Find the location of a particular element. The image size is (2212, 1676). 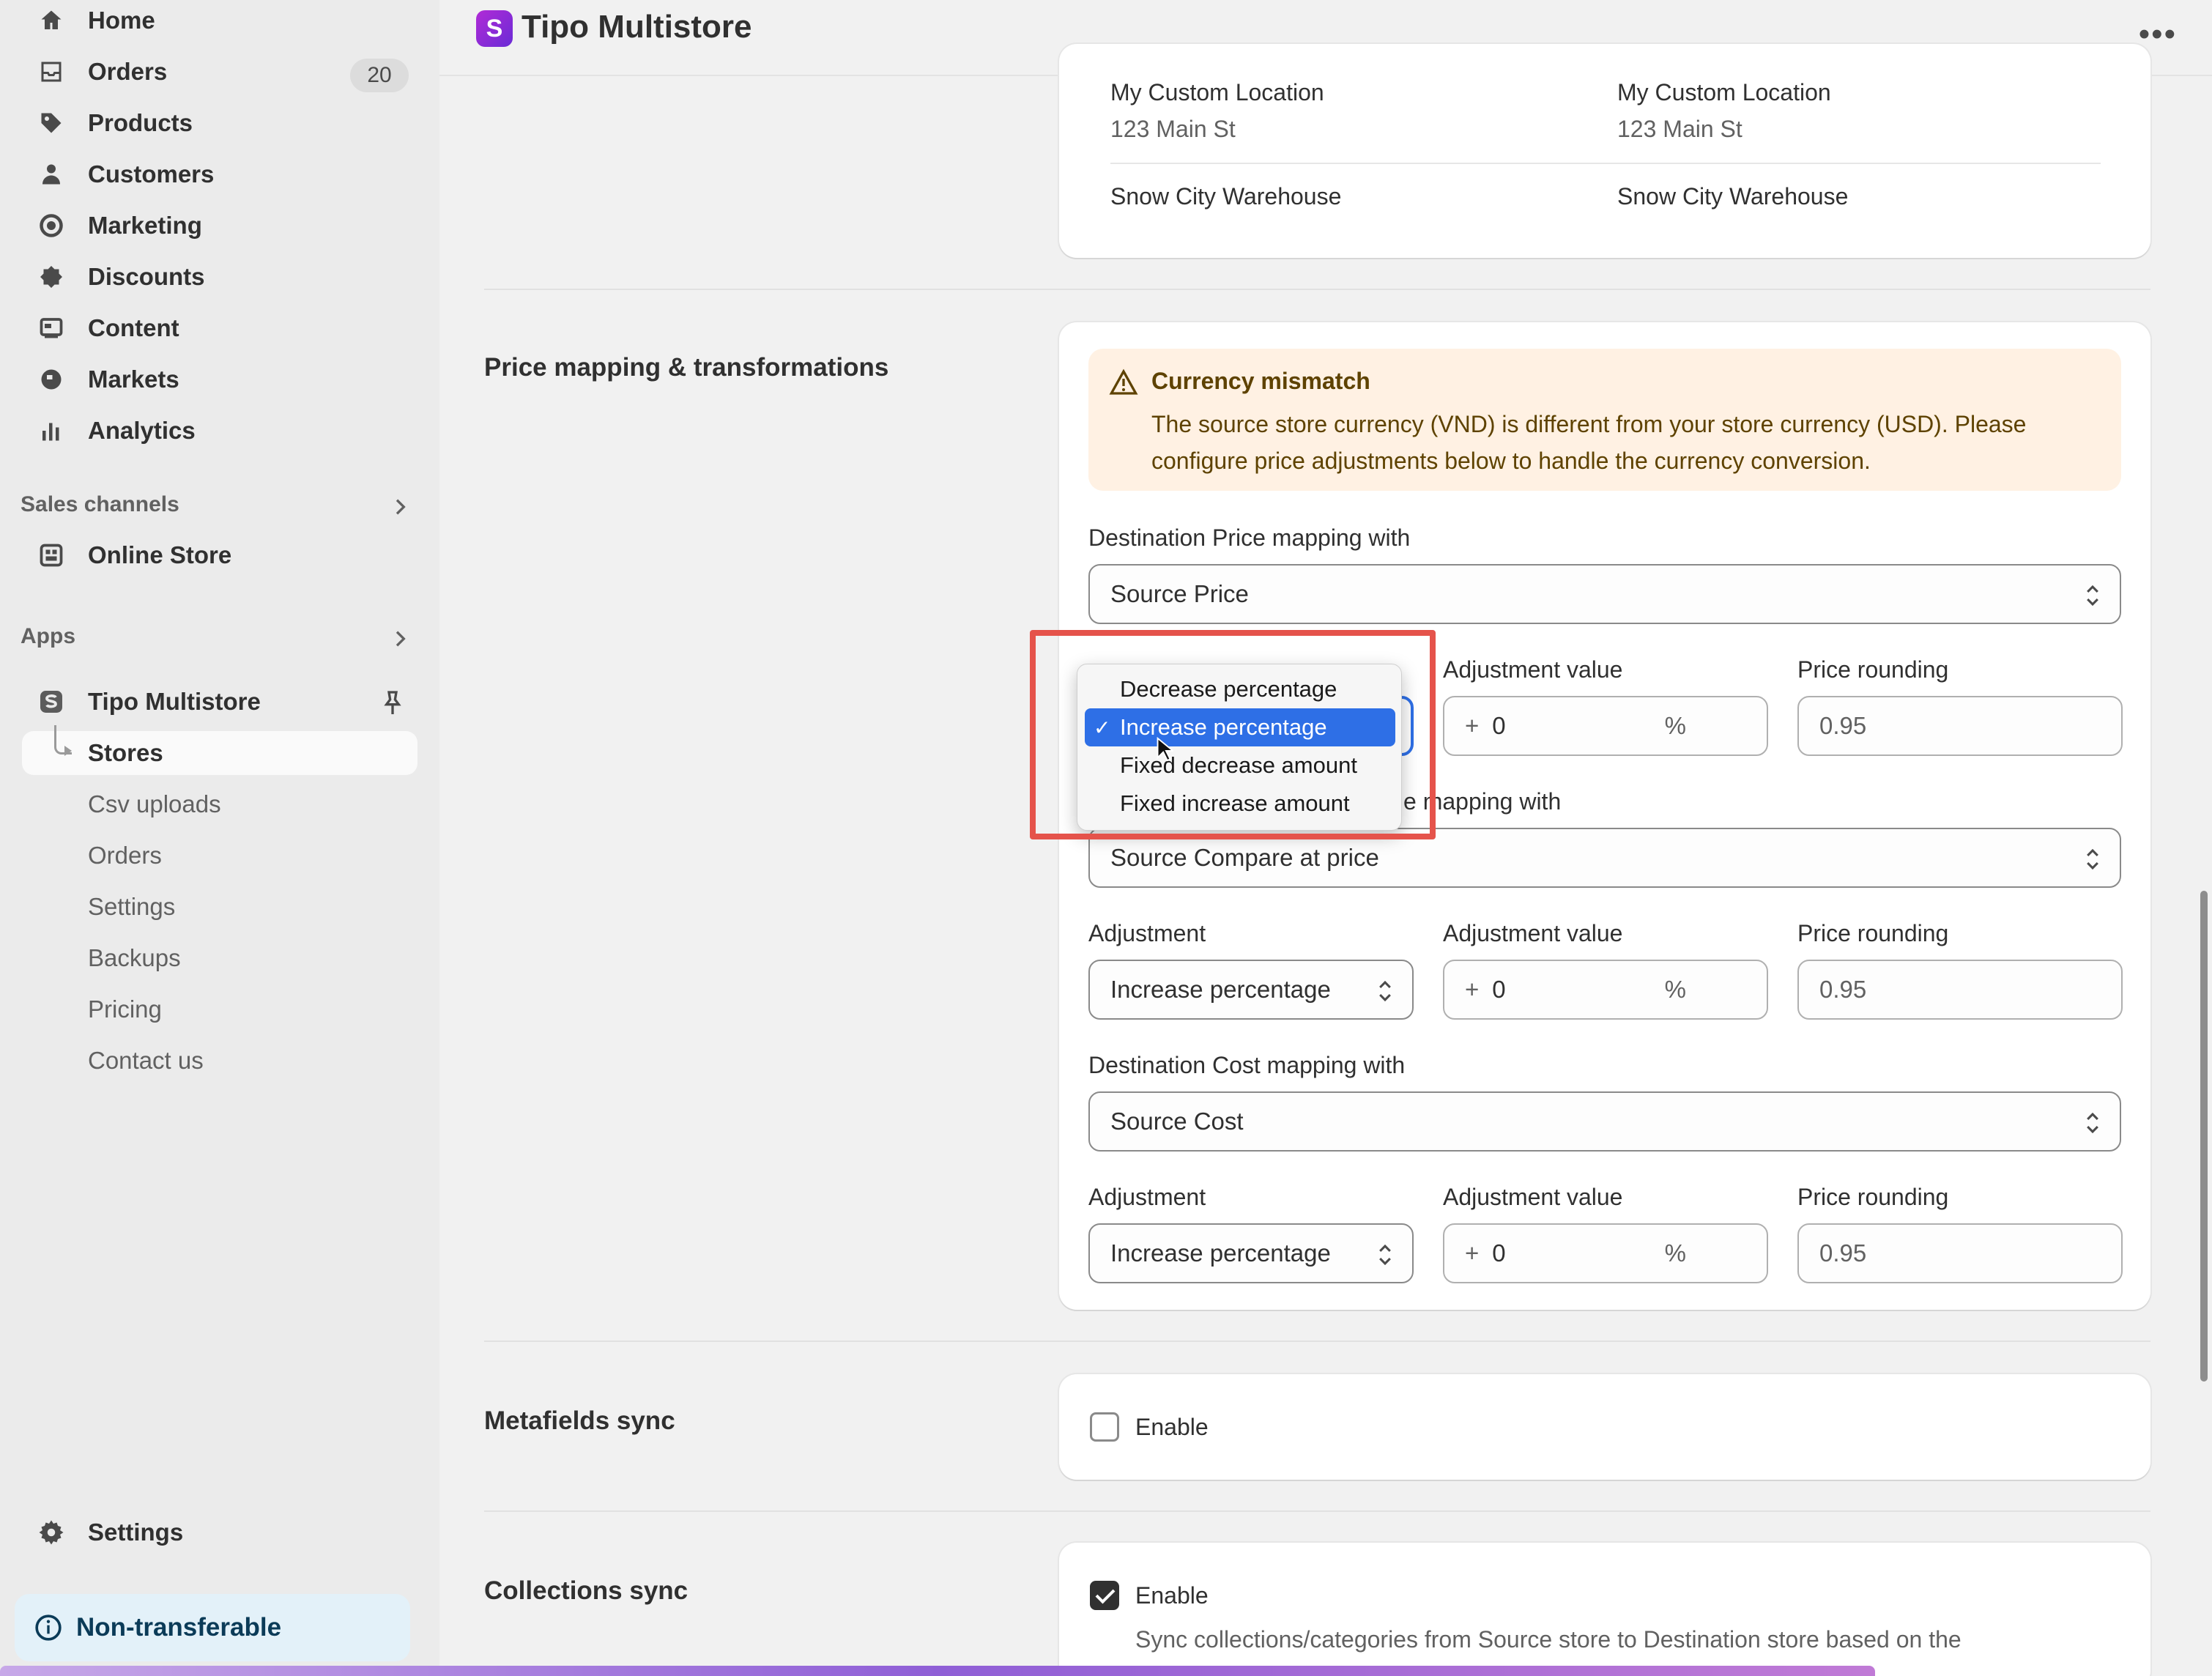

orders-icon is located at coordinates (51, 72).